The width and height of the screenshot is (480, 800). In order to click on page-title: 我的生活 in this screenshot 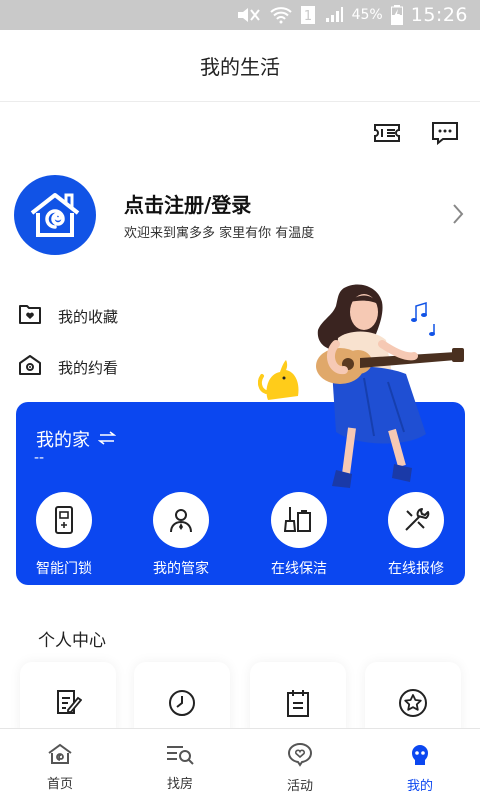, I will do `click(240, 67)`.